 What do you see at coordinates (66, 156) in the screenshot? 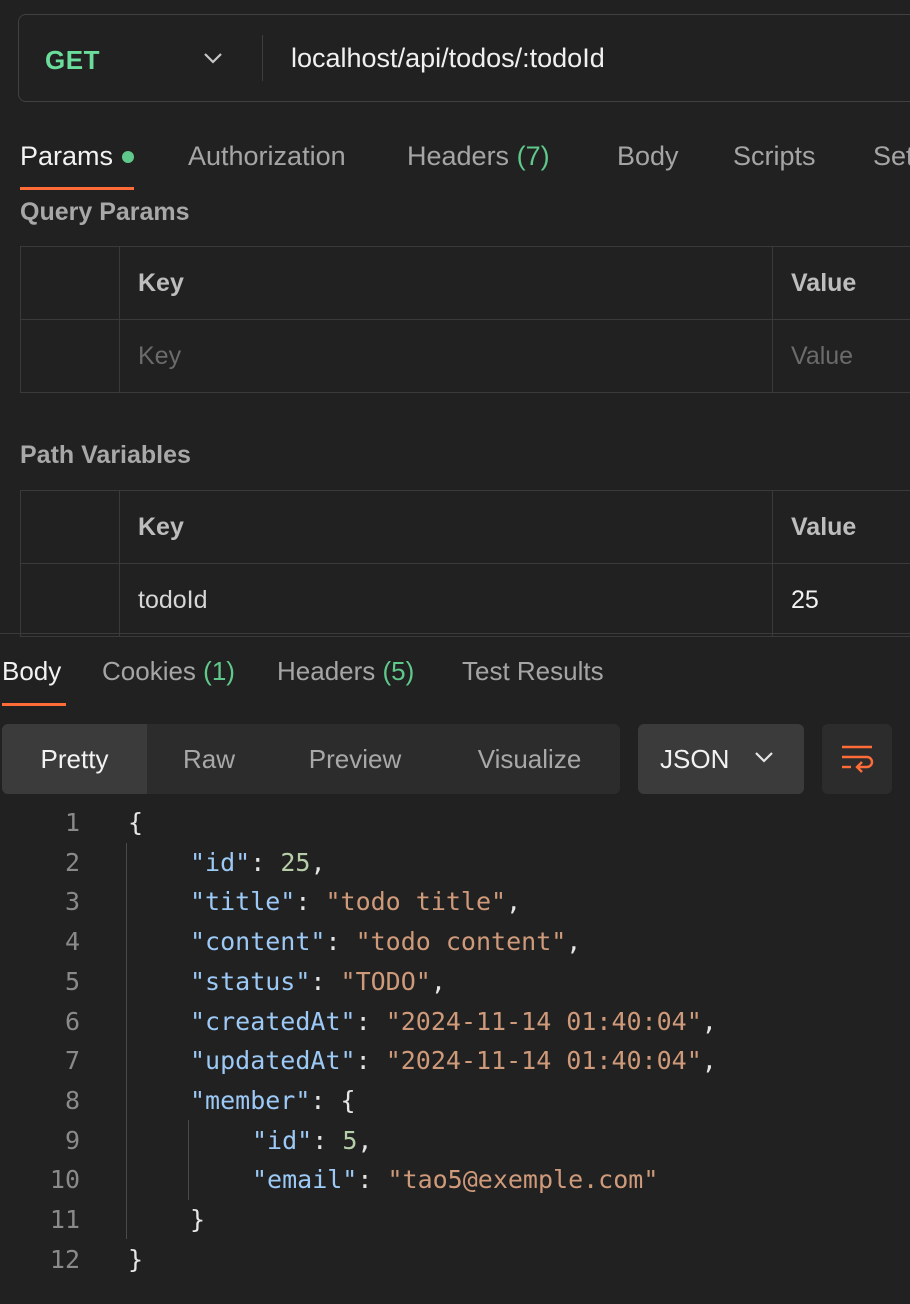
I see `tab-params: Params` at bounding box center [66, 156].